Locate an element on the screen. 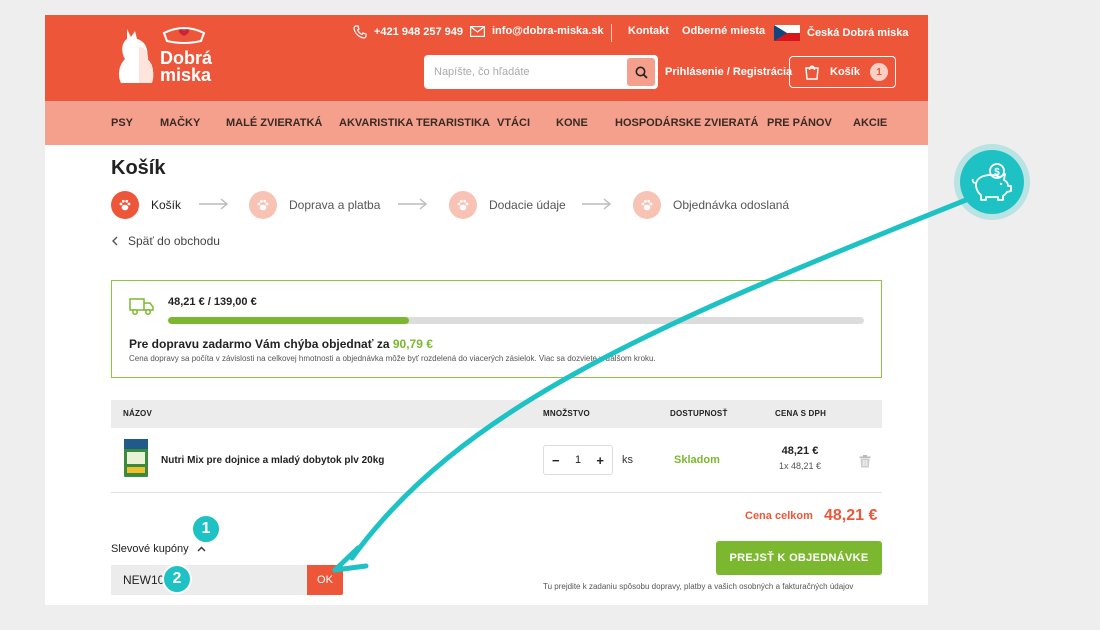 This screenshot has width=1100, height=630. logo-pets-icon is located at coordinates (136, 56).